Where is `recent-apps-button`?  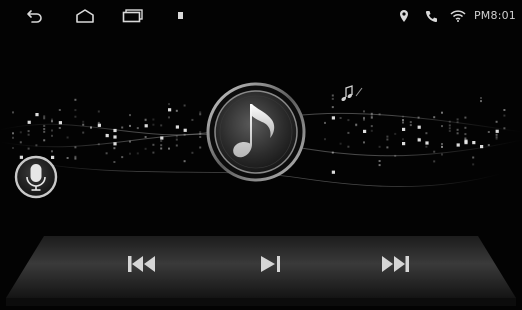 recent-apps-button is located at coordinates (133, 16).